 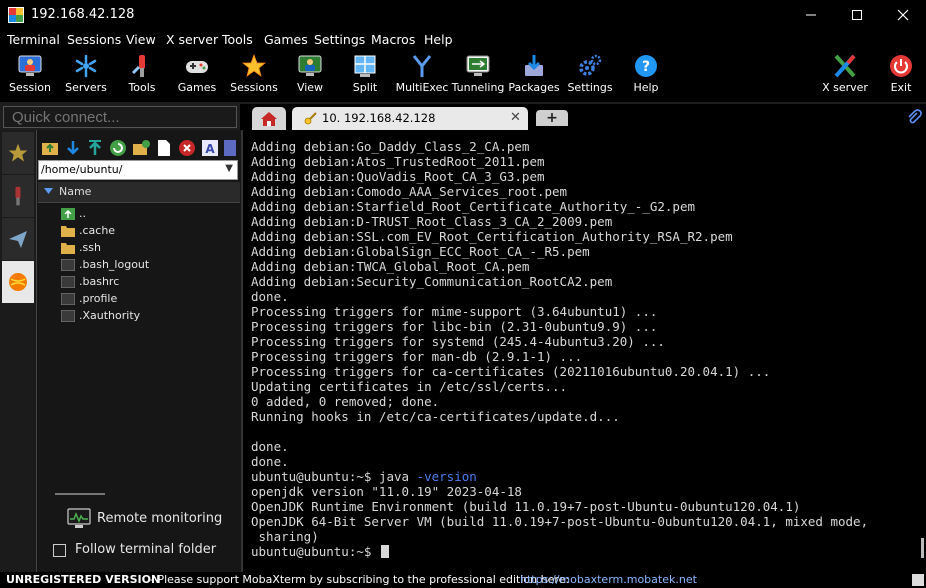 I want to click on maximize-button, so click(x=857, y=15).